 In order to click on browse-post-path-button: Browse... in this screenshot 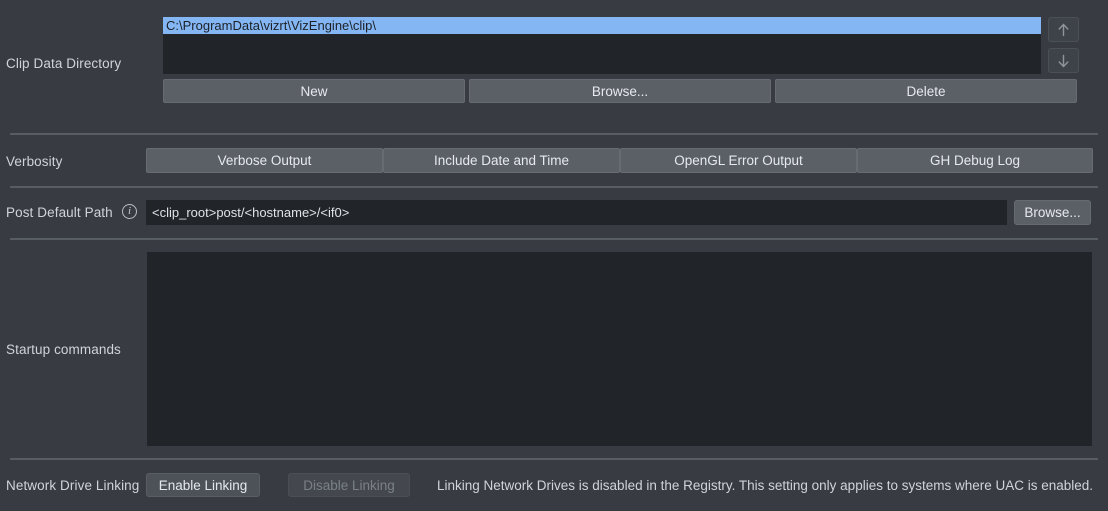, I will do `click(1052, 212)`.